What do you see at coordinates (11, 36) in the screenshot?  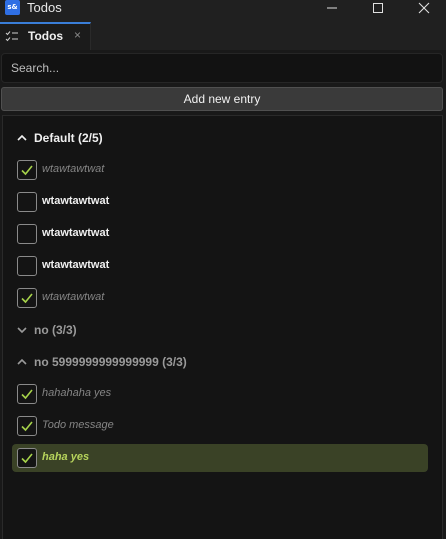 I see `checklist-icon` at bounding box center [11, 36].